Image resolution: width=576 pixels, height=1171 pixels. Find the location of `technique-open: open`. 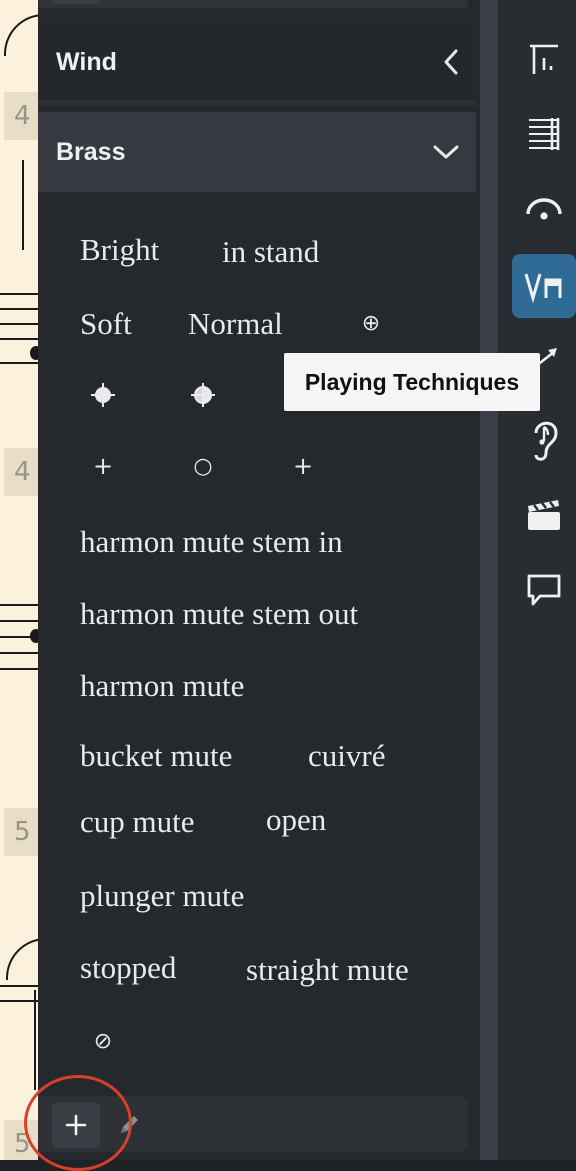

technique-open: open is located at coordinates (296, 819).